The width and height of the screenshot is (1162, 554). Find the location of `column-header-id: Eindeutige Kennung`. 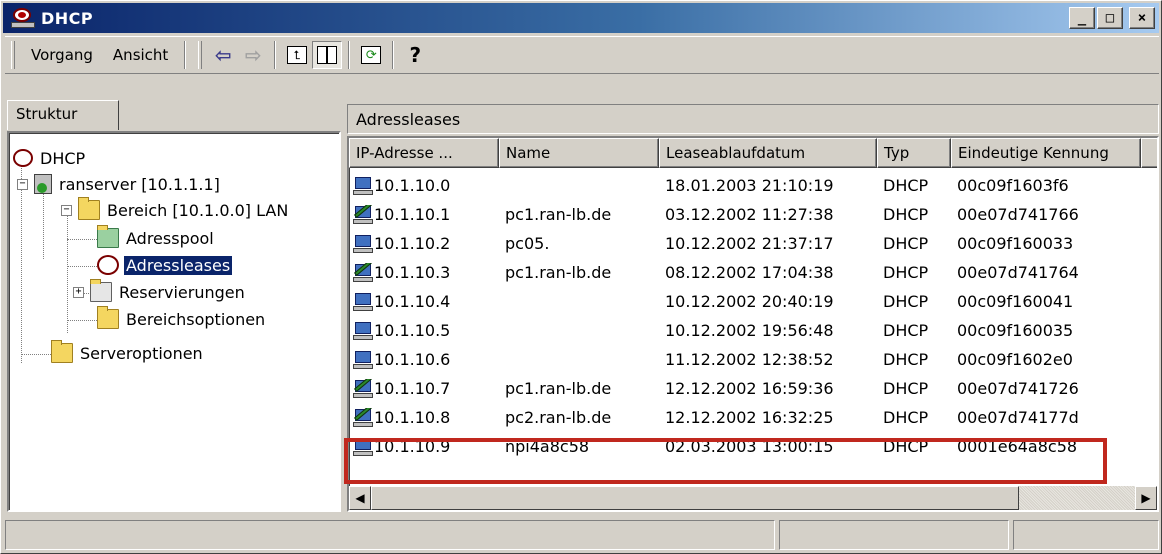

column-header-id: Eindeutige Kennung is located at coordinates (1046, 153).